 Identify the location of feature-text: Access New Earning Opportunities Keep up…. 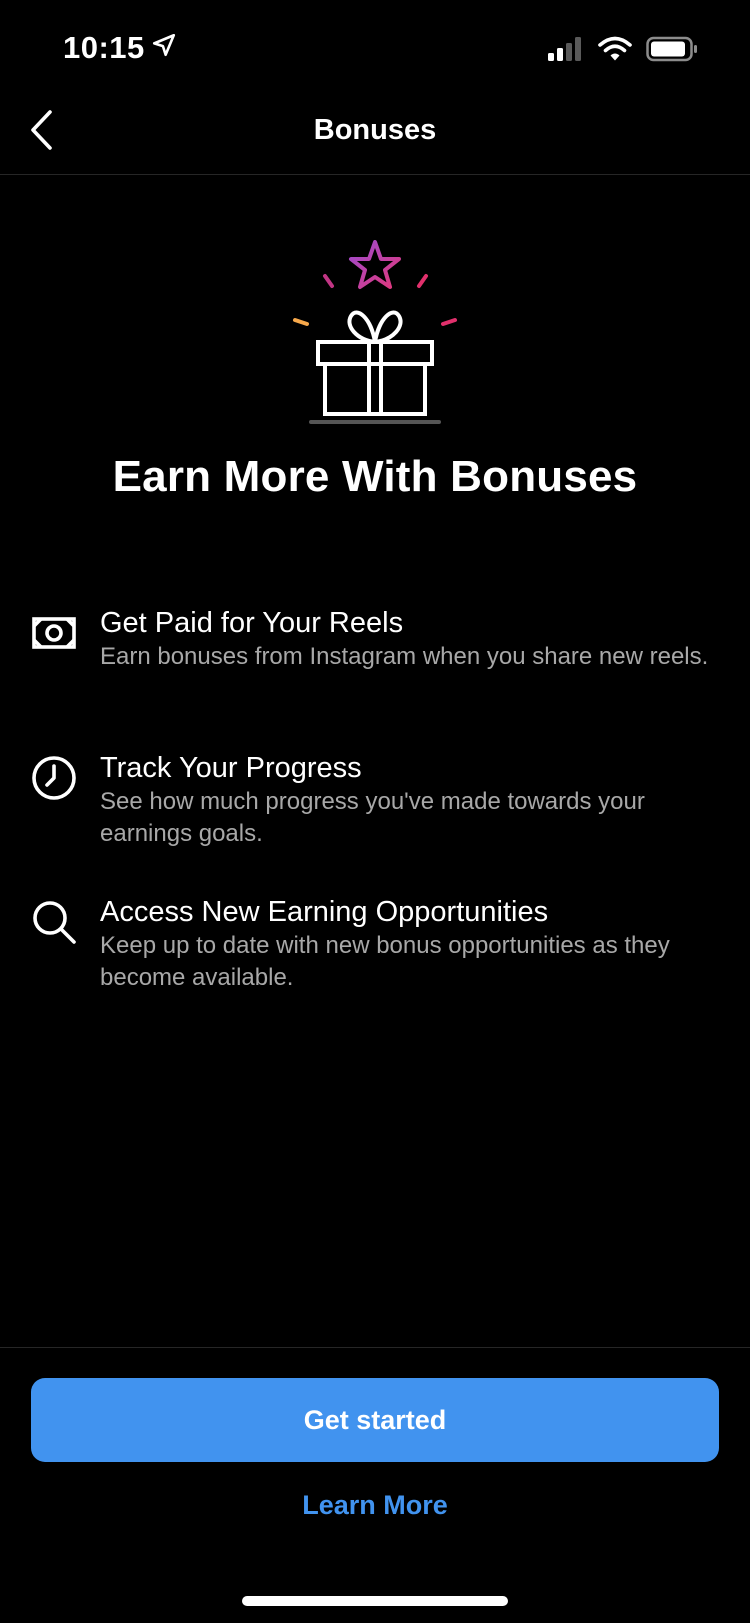
(410, 944).